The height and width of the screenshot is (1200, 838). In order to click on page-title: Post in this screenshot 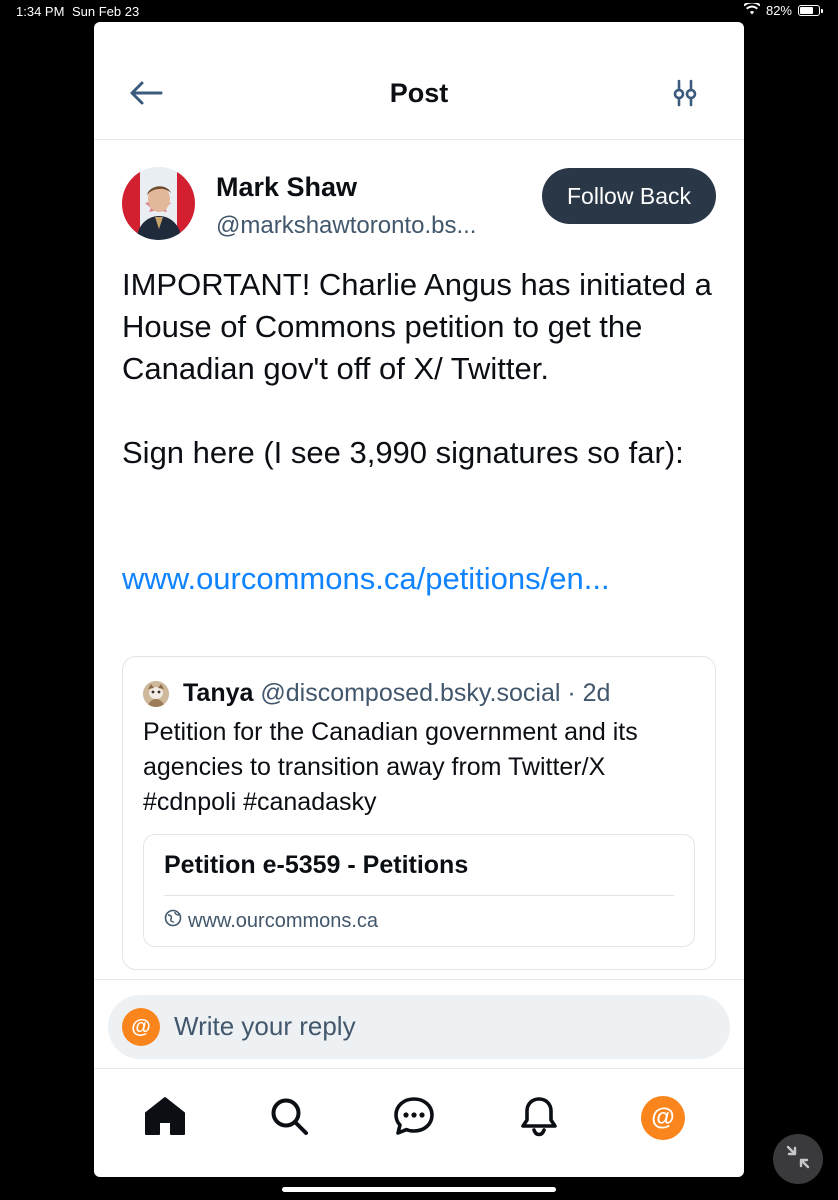, I will do `click(419, 93)`.